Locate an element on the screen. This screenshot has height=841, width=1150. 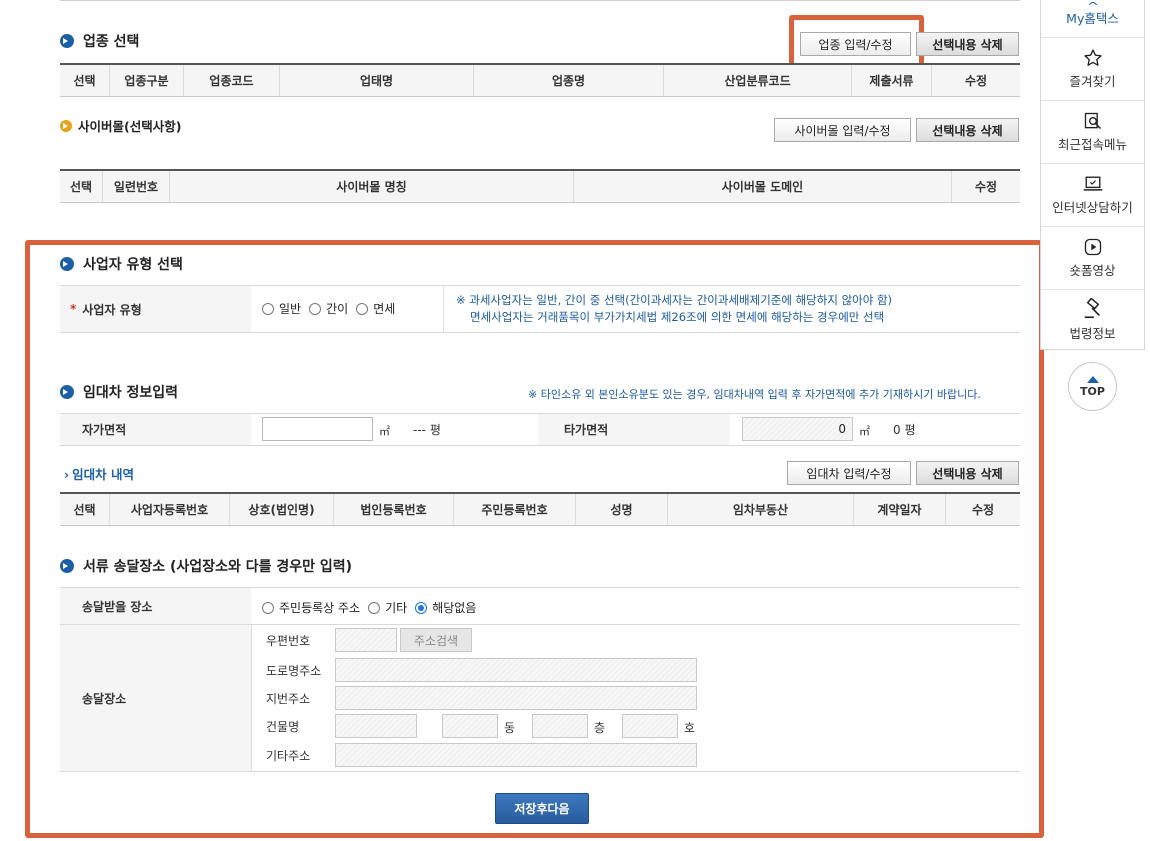
scroll-top-button: TOP is located at coordinates (1092, 386).